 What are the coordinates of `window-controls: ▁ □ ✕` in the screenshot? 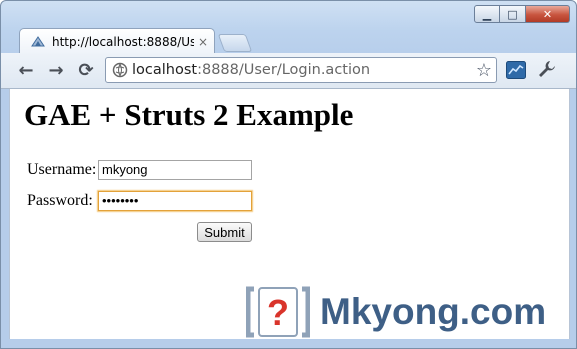 It's located at (522, 14).